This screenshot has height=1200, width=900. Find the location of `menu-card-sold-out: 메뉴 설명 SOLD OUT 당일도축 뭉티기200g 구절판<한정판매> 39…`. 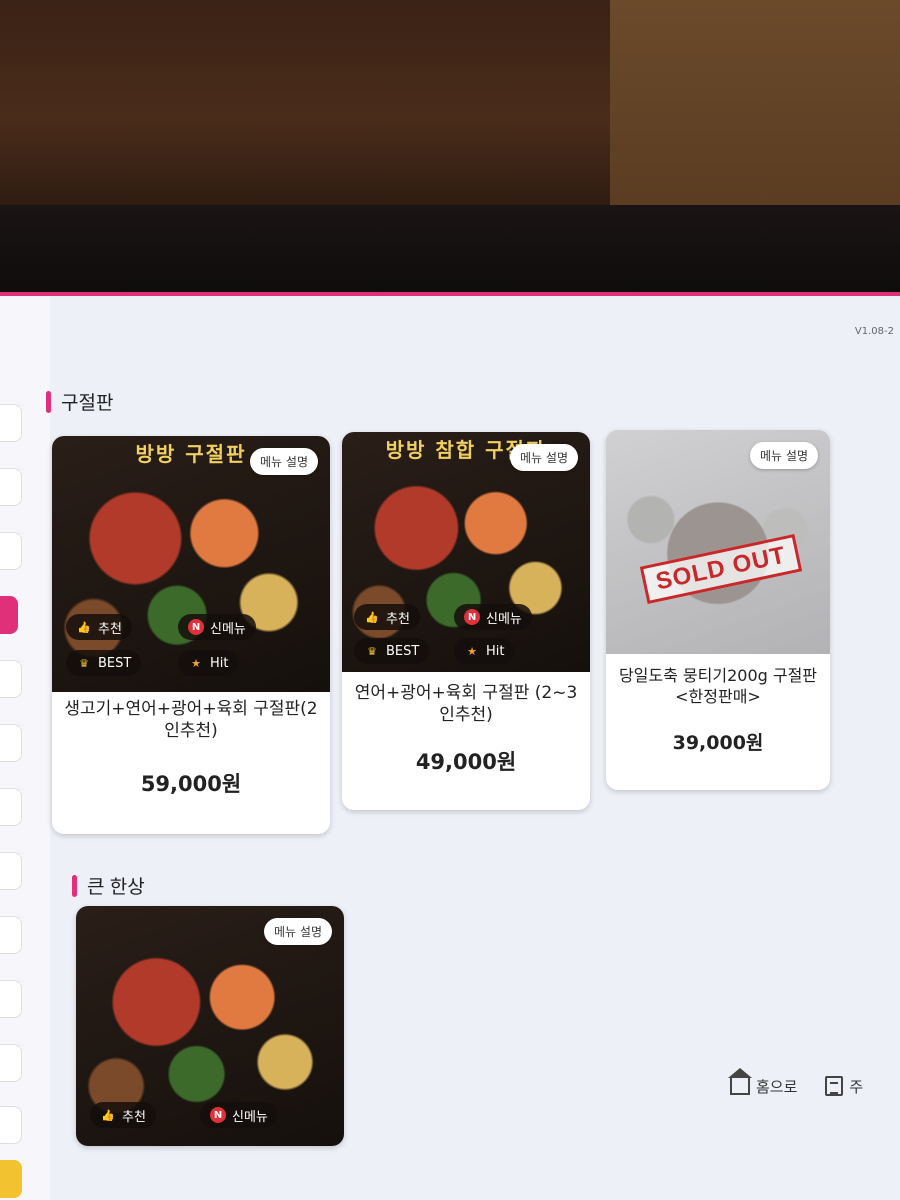

menu-card-sold-out: 메뉴 설명 SOLD OUT 당일도축 뭉티기200g 구절판<한정판매> 39… is located at coordinates (718, 610).